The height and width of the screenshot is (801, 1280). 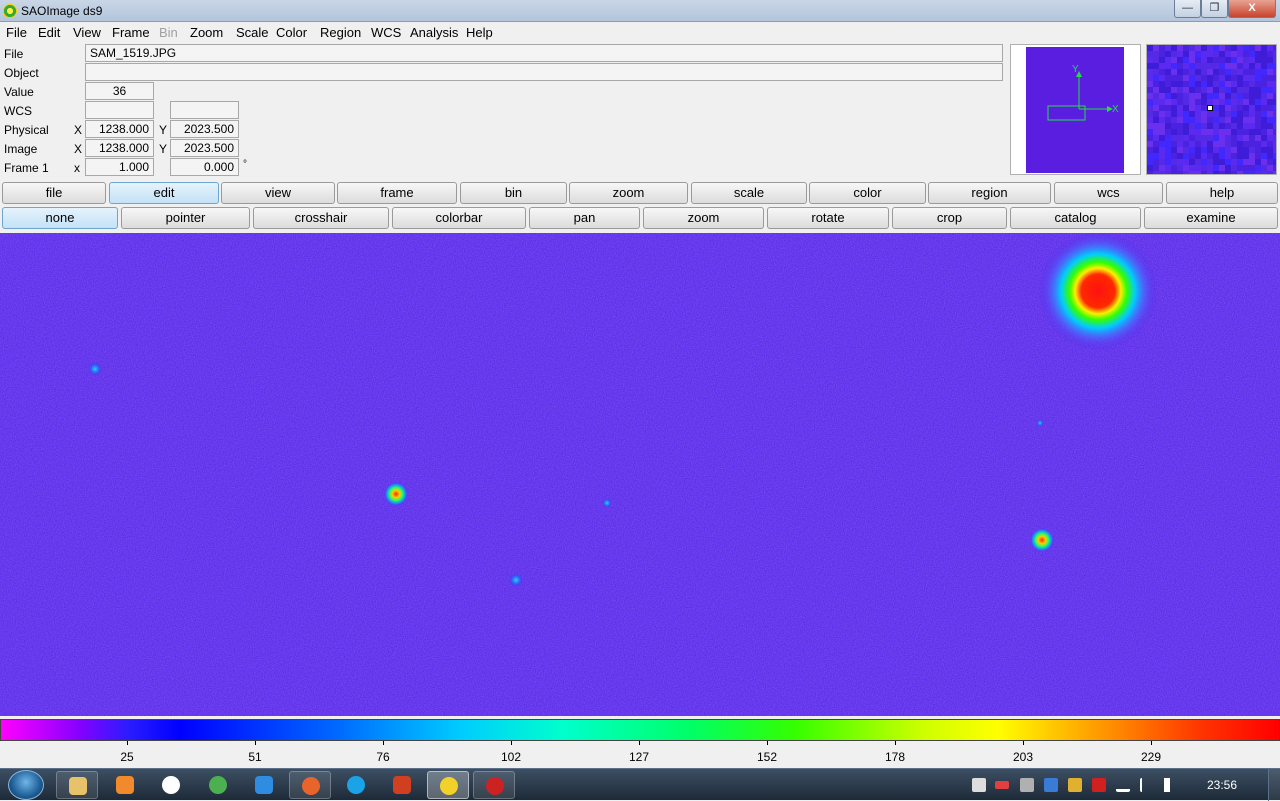 What do you see at coordinates (867, 193) in the screenshot?
I see `button-color: color` at bounding box center [867, 193].